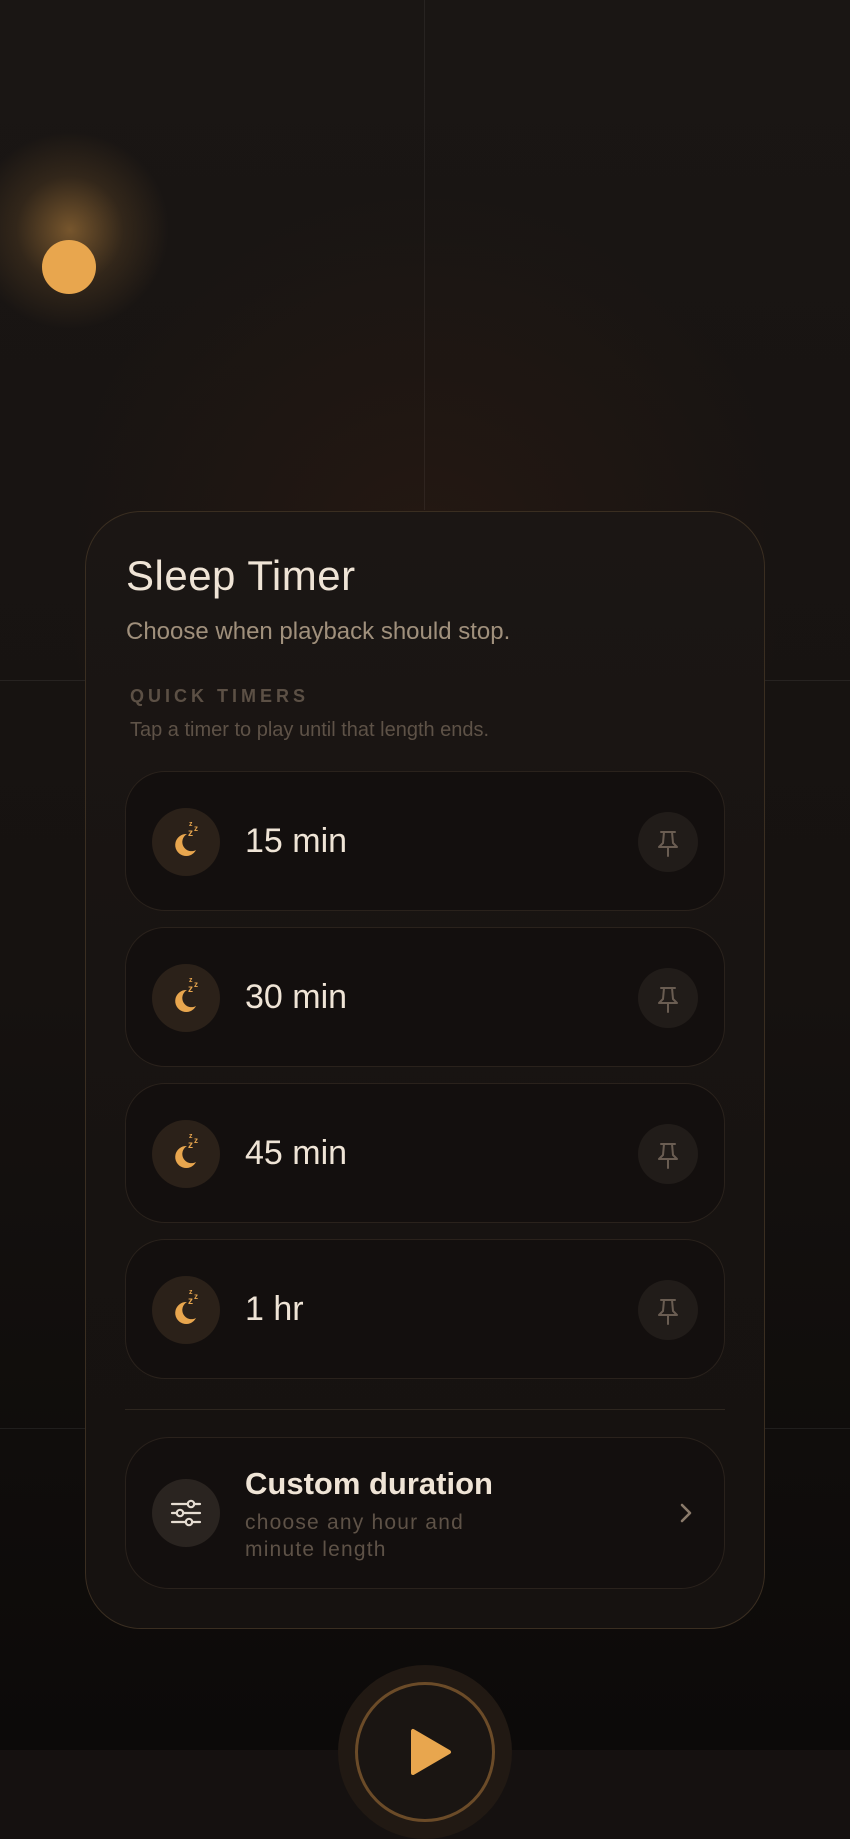  I want to click on chevron-right-icon, so click(686, 1513).